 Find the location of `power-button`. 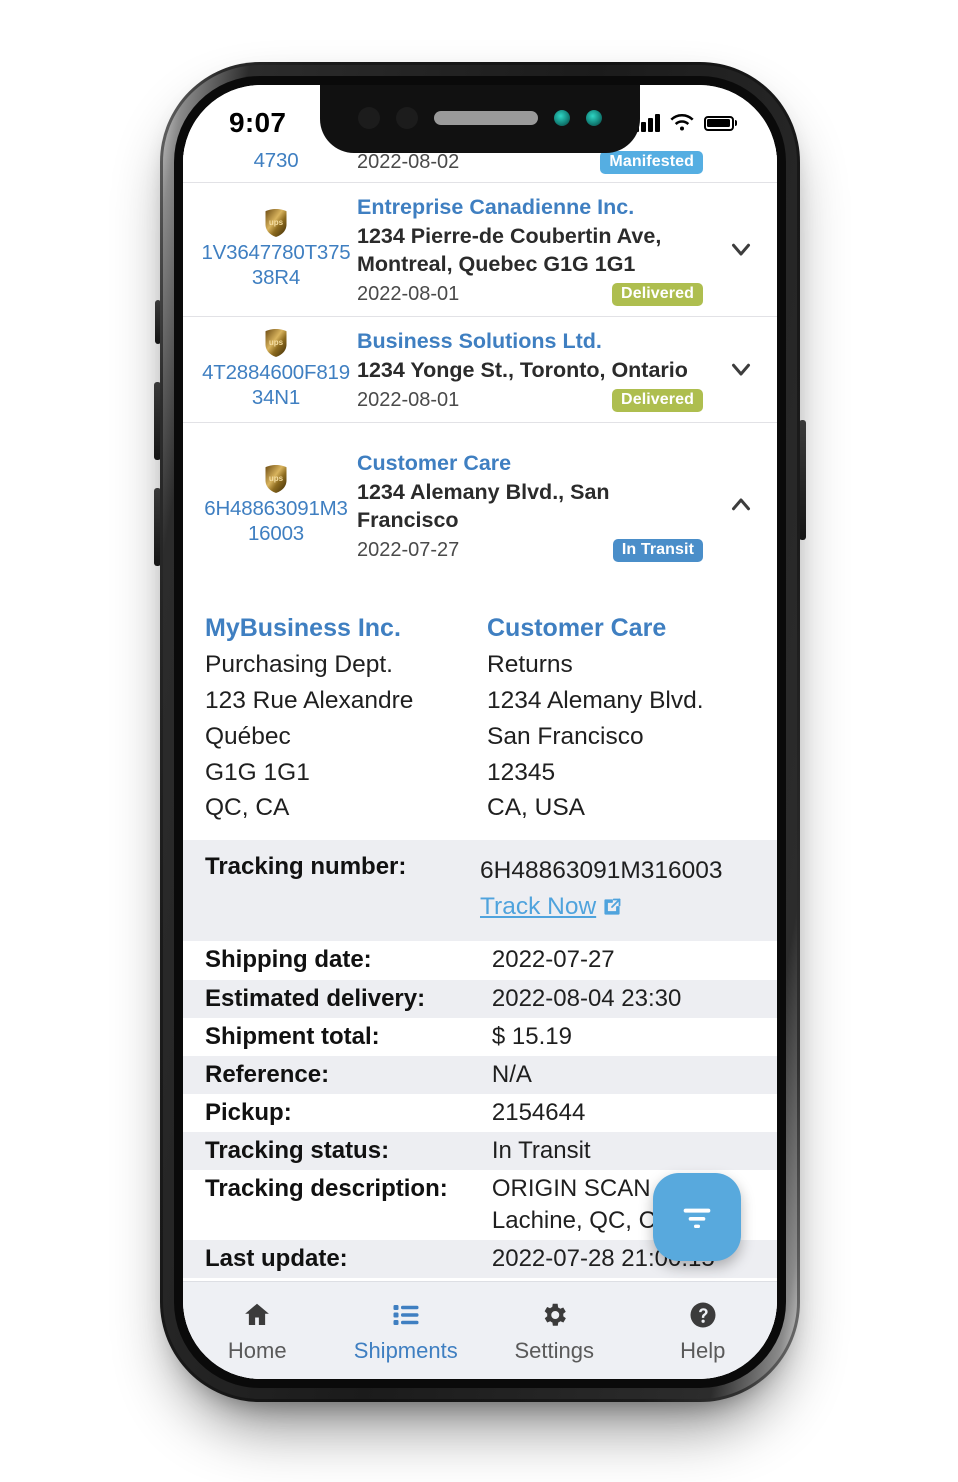

power-button is located at coordinates (802, 480).